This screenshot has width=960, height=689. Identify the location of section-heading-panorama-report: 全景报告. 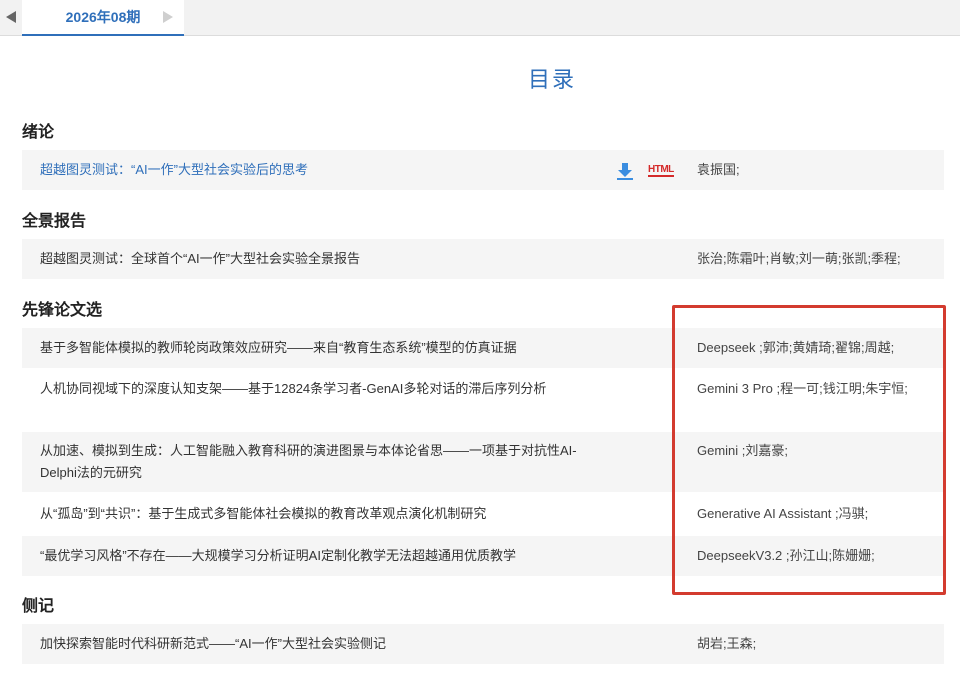
(54, 221).